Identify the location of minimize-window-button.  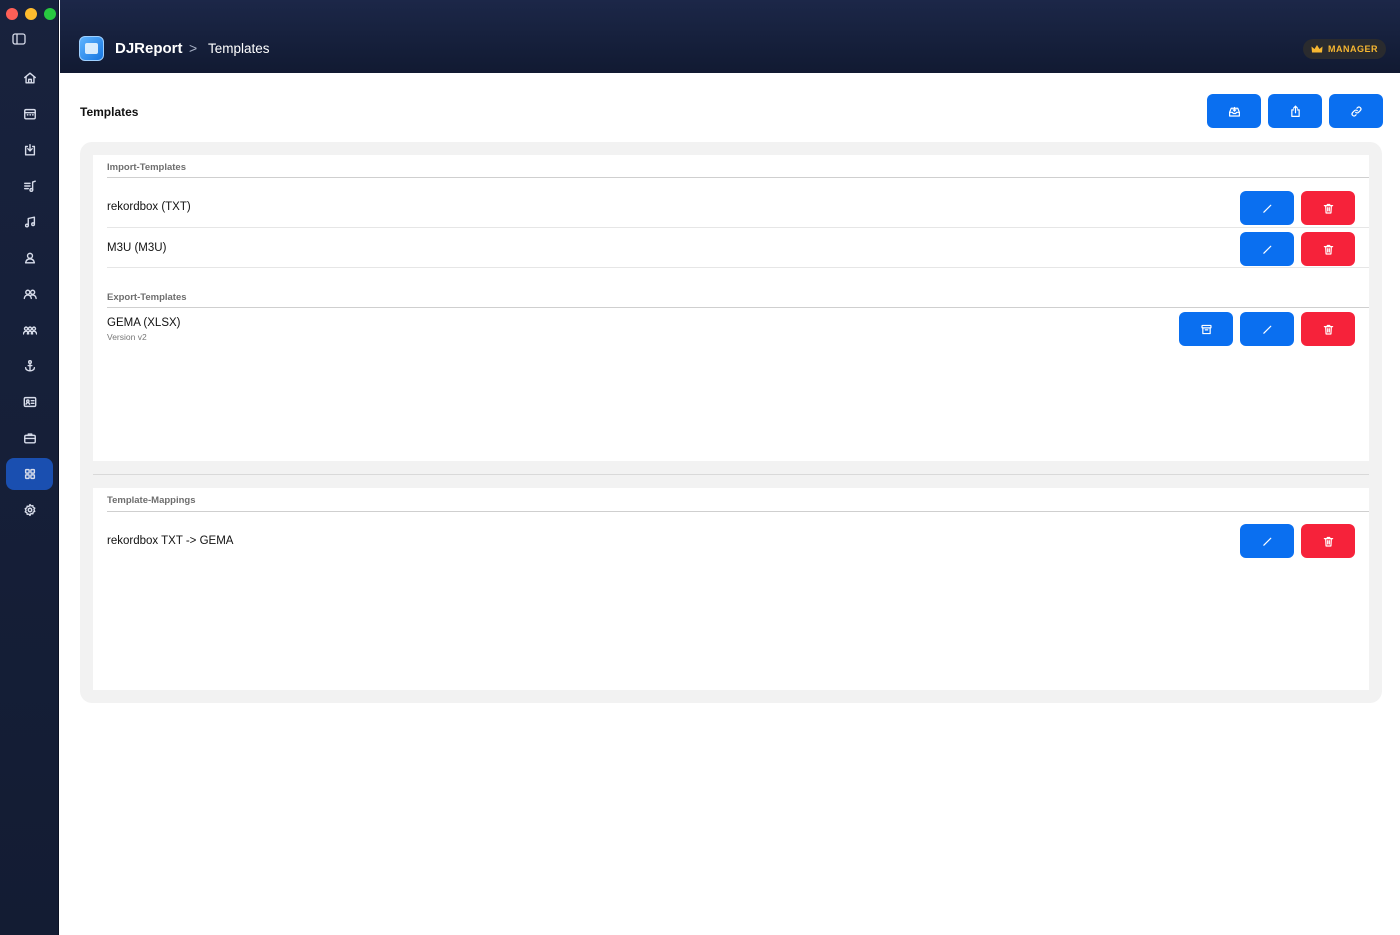
(31, 14).